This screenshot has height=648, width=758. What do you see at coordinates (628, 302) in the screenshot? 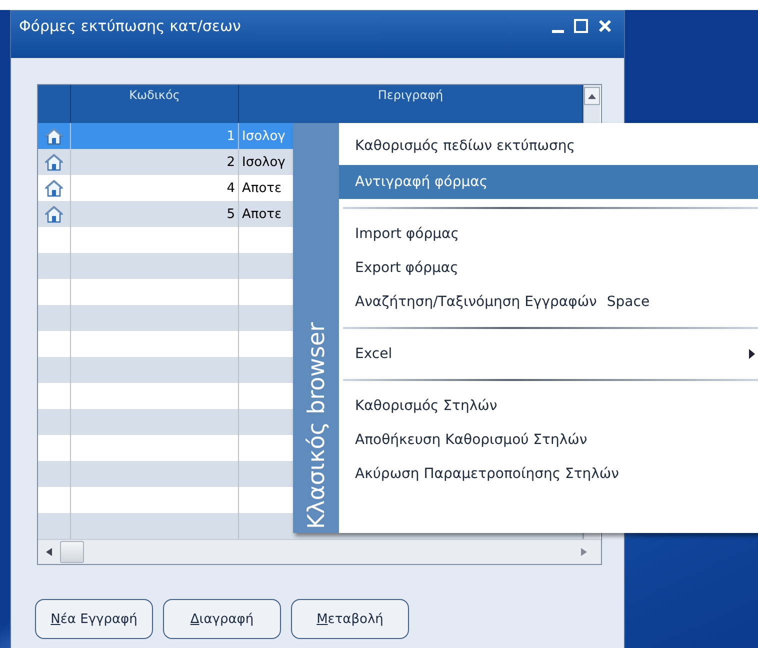
I see `shortcut-label: Space` at bounding box center [628, 302].